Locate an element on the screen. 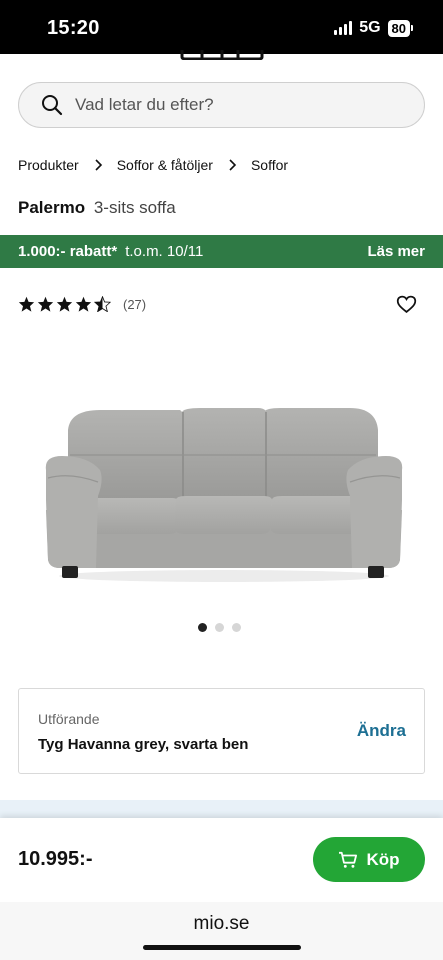 The image size is (443, 960). rating-stars is located at coordinates (64, 304).